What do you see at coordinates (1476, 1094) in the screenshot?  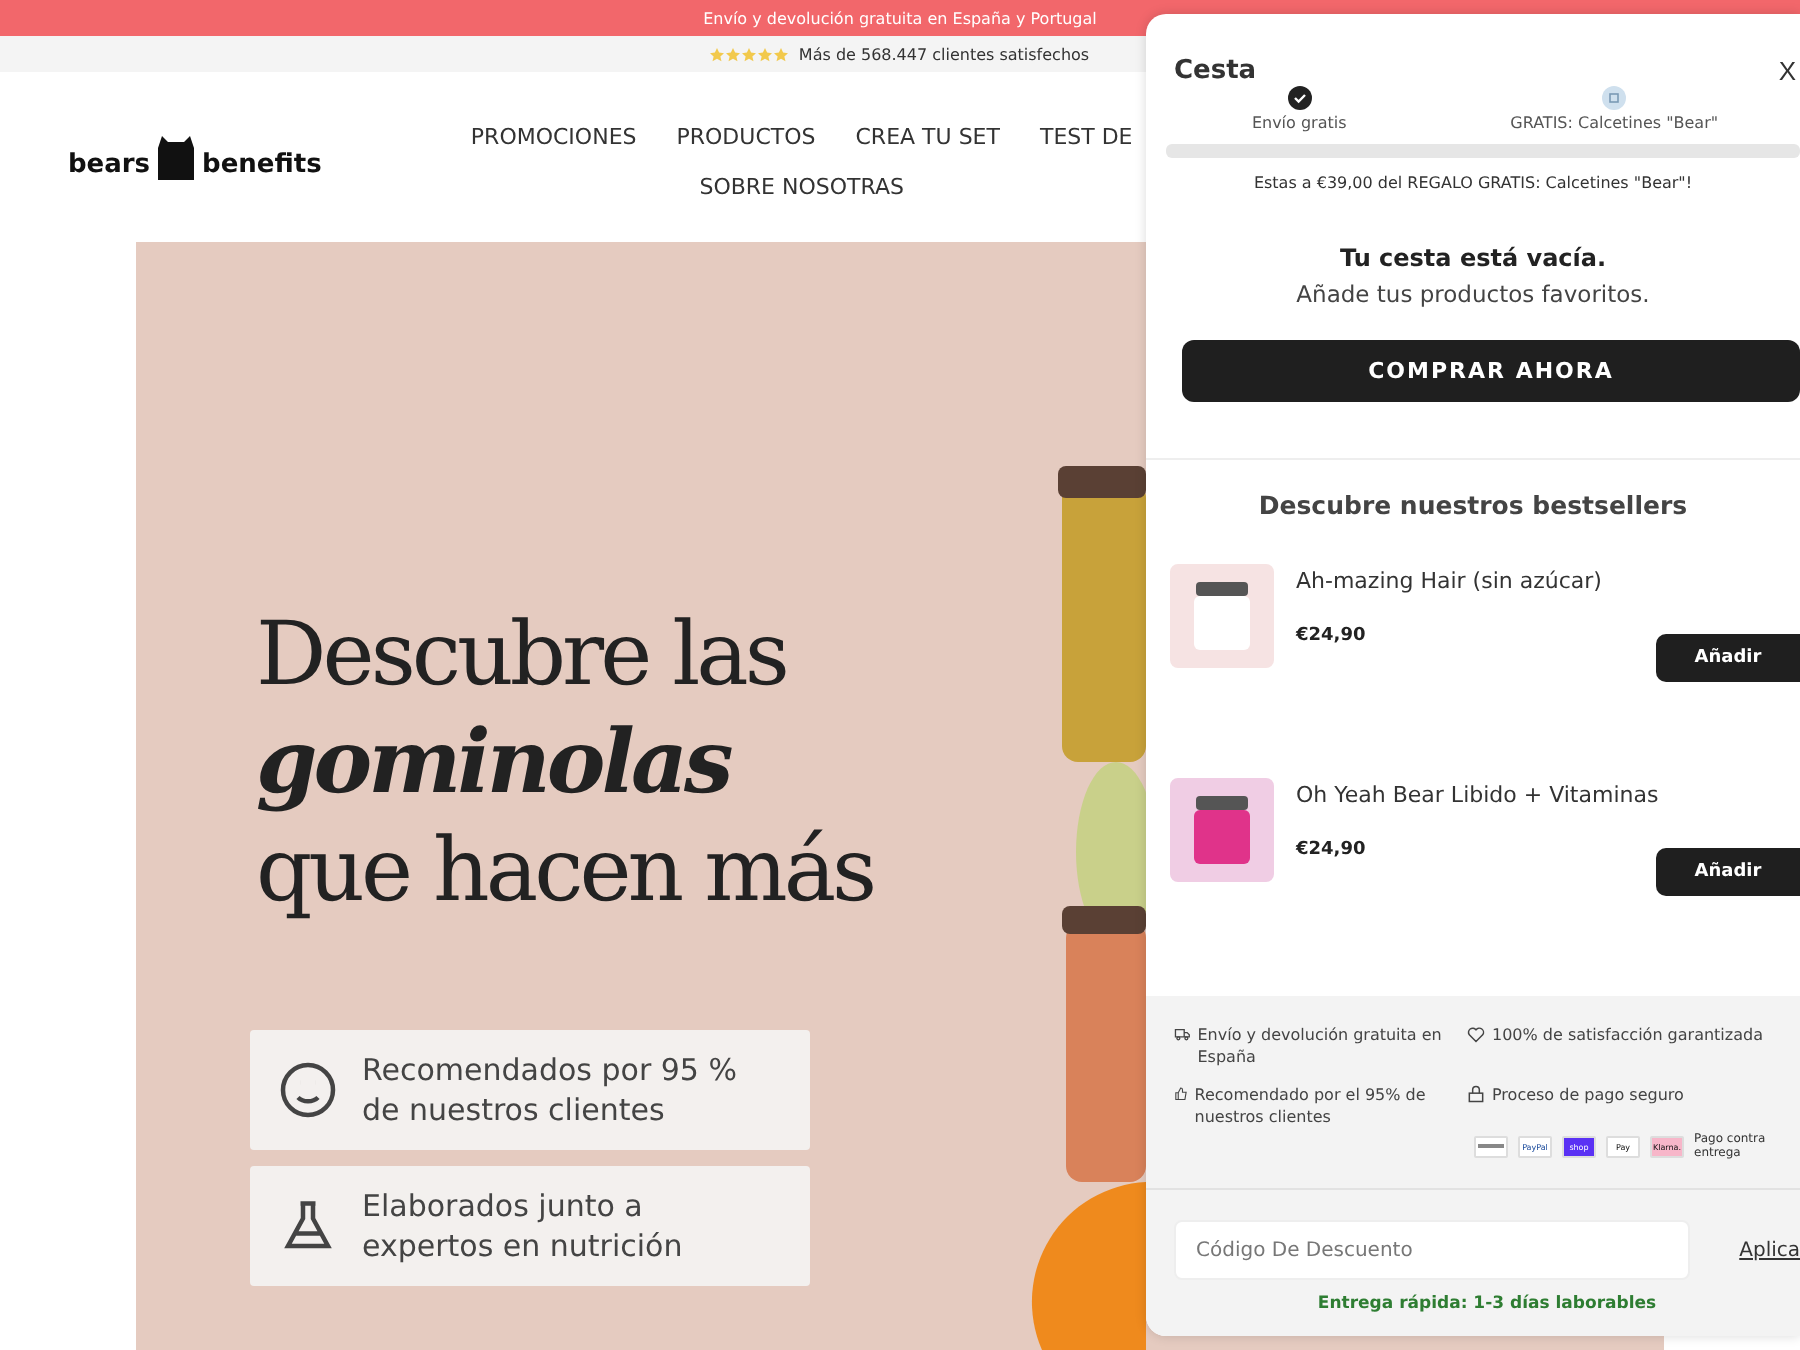 I see `lock-icon` at bounding box center [1476, 1094].